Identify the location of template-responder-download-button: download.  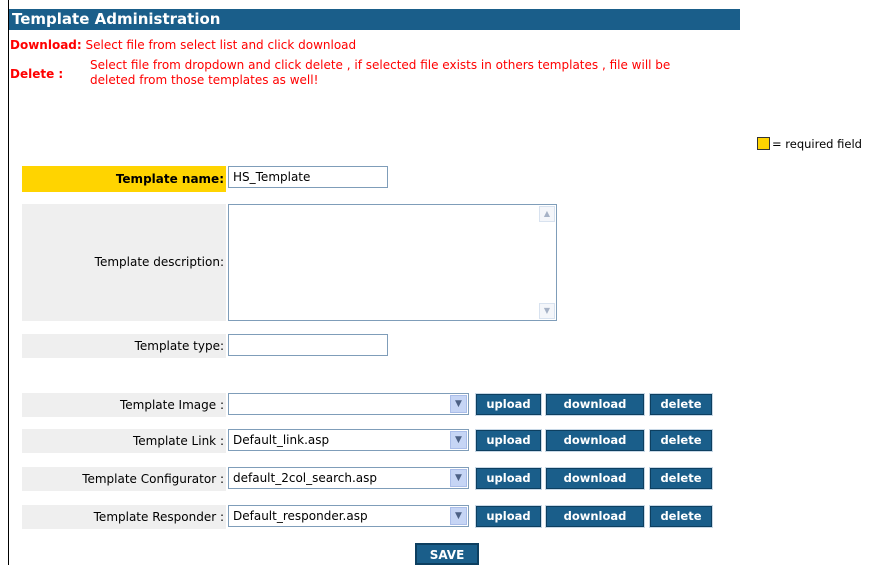
(595, 516).